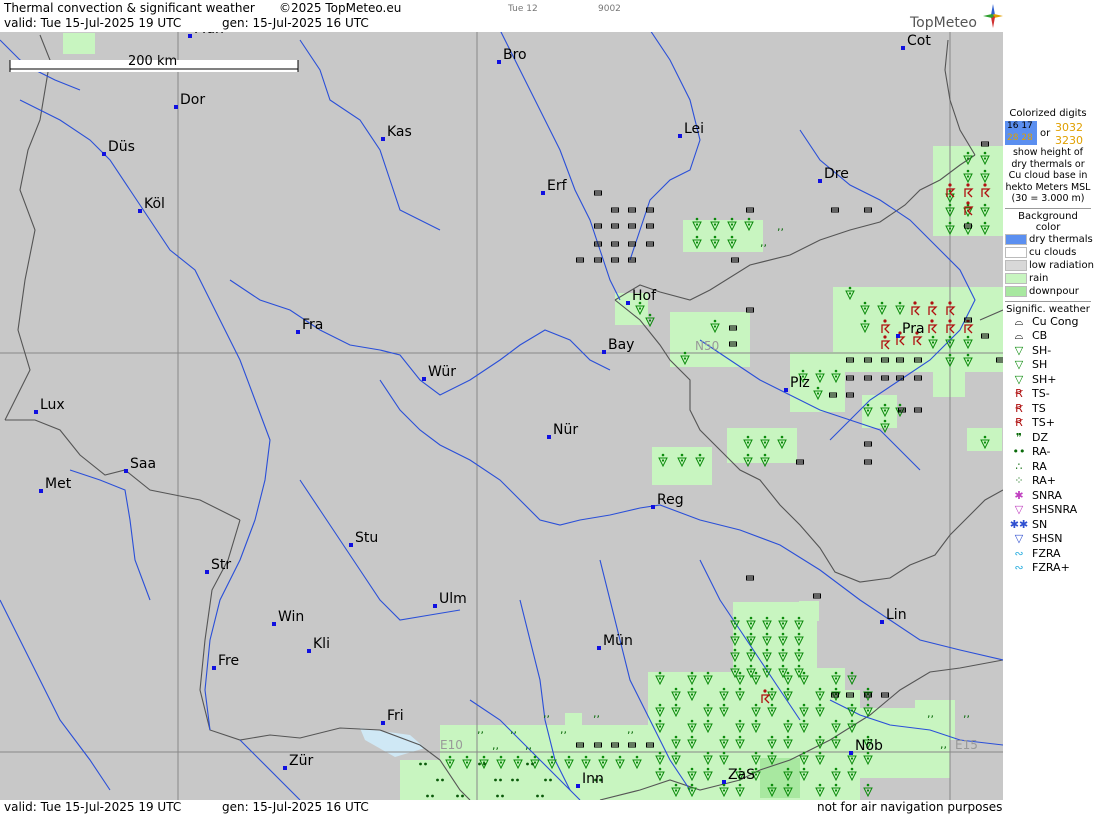  Describe the element at coordinates (1054, 291) in the screenshot. I see `background-legend-label: downpour` at that location.